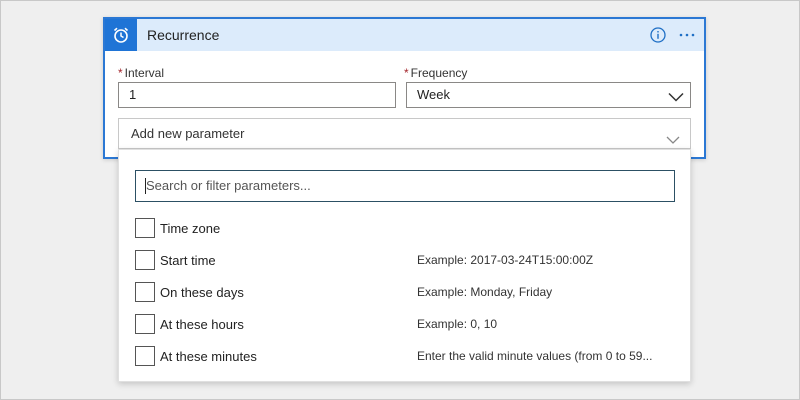  Describe the element at coordinates (405, 324) in the screenshot. I see `param-row-at-these-hours: At these hours Example: 0, 10` at that location.